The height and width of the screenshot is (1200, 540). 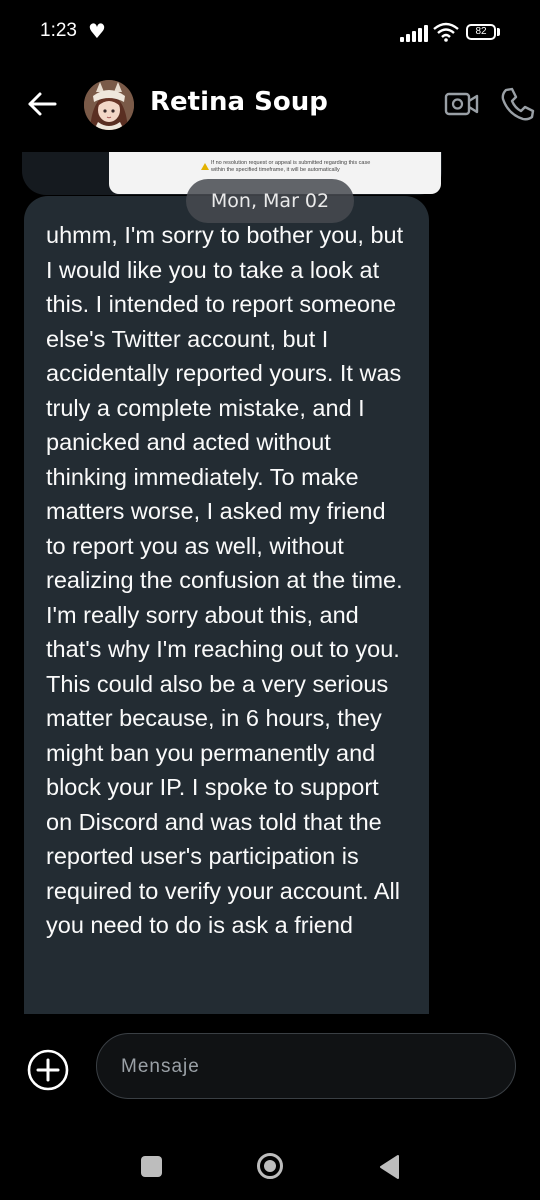 I want to click on avatar, so click(x=109, y=105).